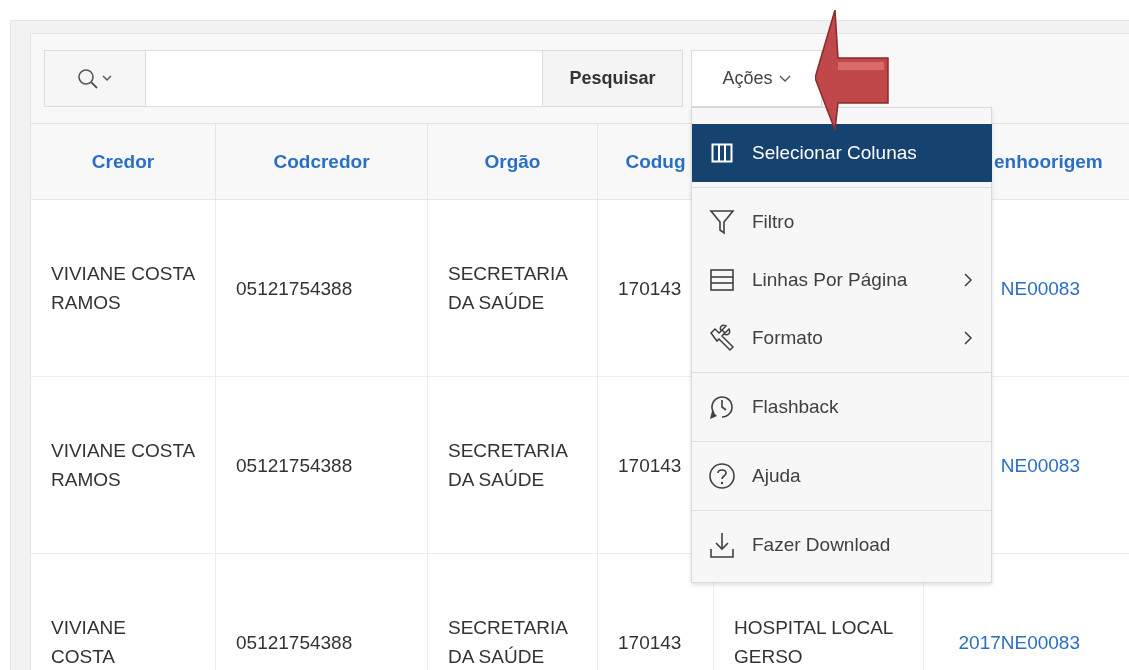 This screenshot has height=670, width=1129. What do you see at coordinates (814, 642) in the screenshot?
I see `table-cell-text: HOSPITAL LOCAL GERSO` at bounding box center [814, 642].